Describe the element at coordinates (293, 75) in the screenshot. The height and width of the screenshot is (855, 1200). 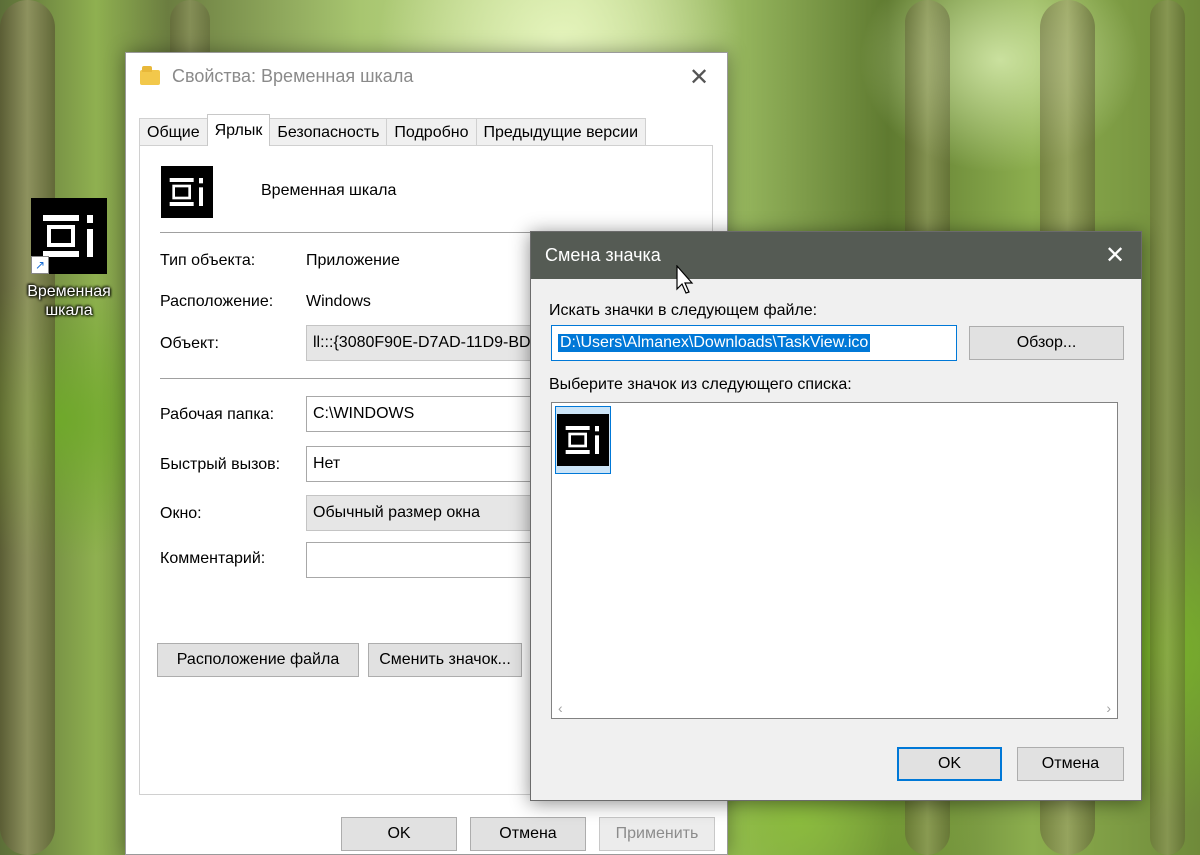
I see `window-title: Свойства: Временная шкала` at that location.